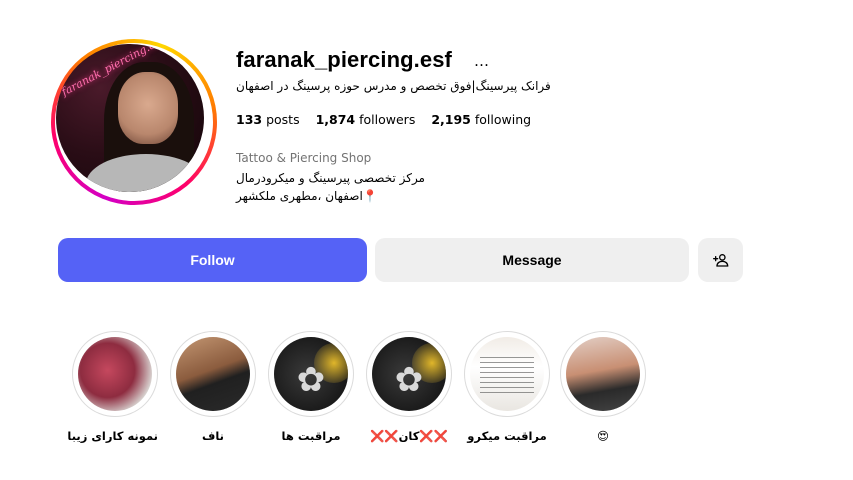 This screenshot has width=853, height=480. Describe the element at coordinates (344, 59) in the screenshot. I see `profile-username: faranak_piercing.esf` at that location.